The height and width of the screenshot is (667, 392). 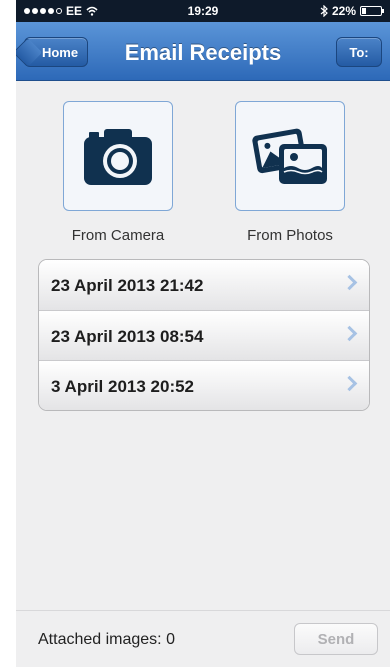 I want to click on from-camera-button: From Camera, so click(x=118, y=172).